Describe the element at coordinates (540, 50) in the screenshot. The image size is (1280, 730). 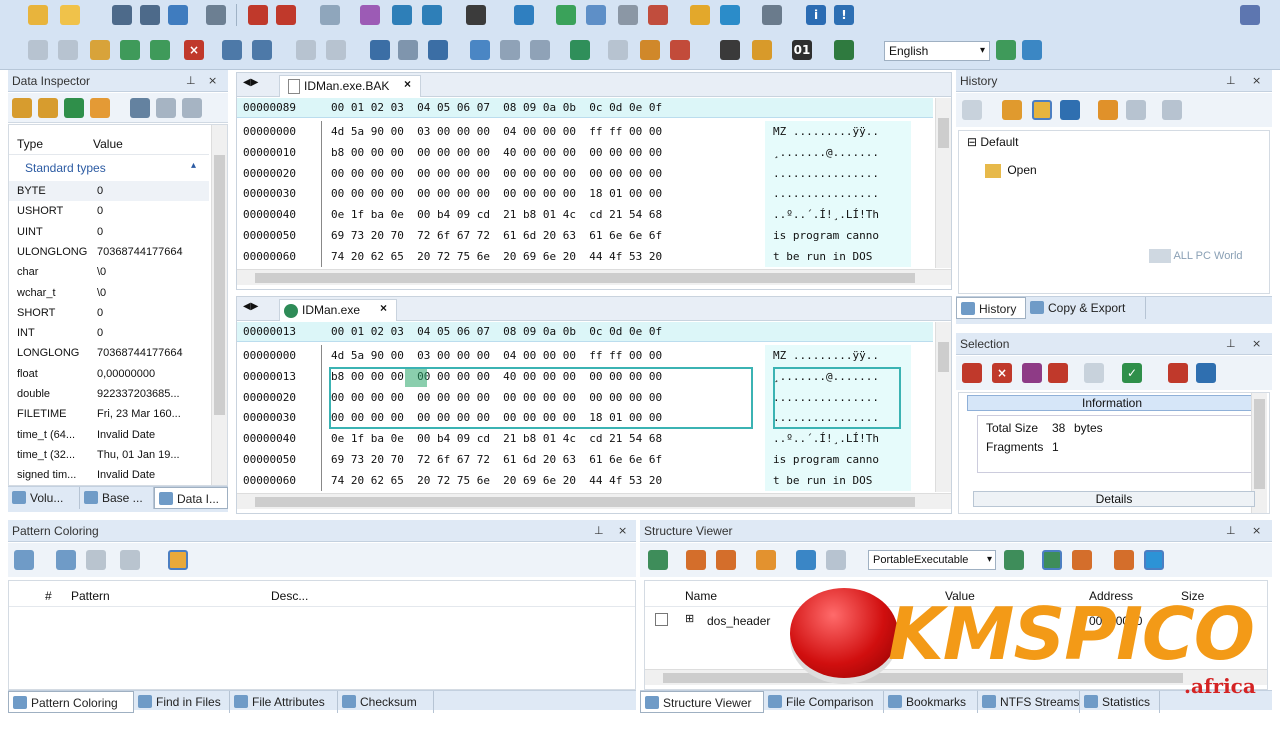
I see `find-prev-icon` at that location.